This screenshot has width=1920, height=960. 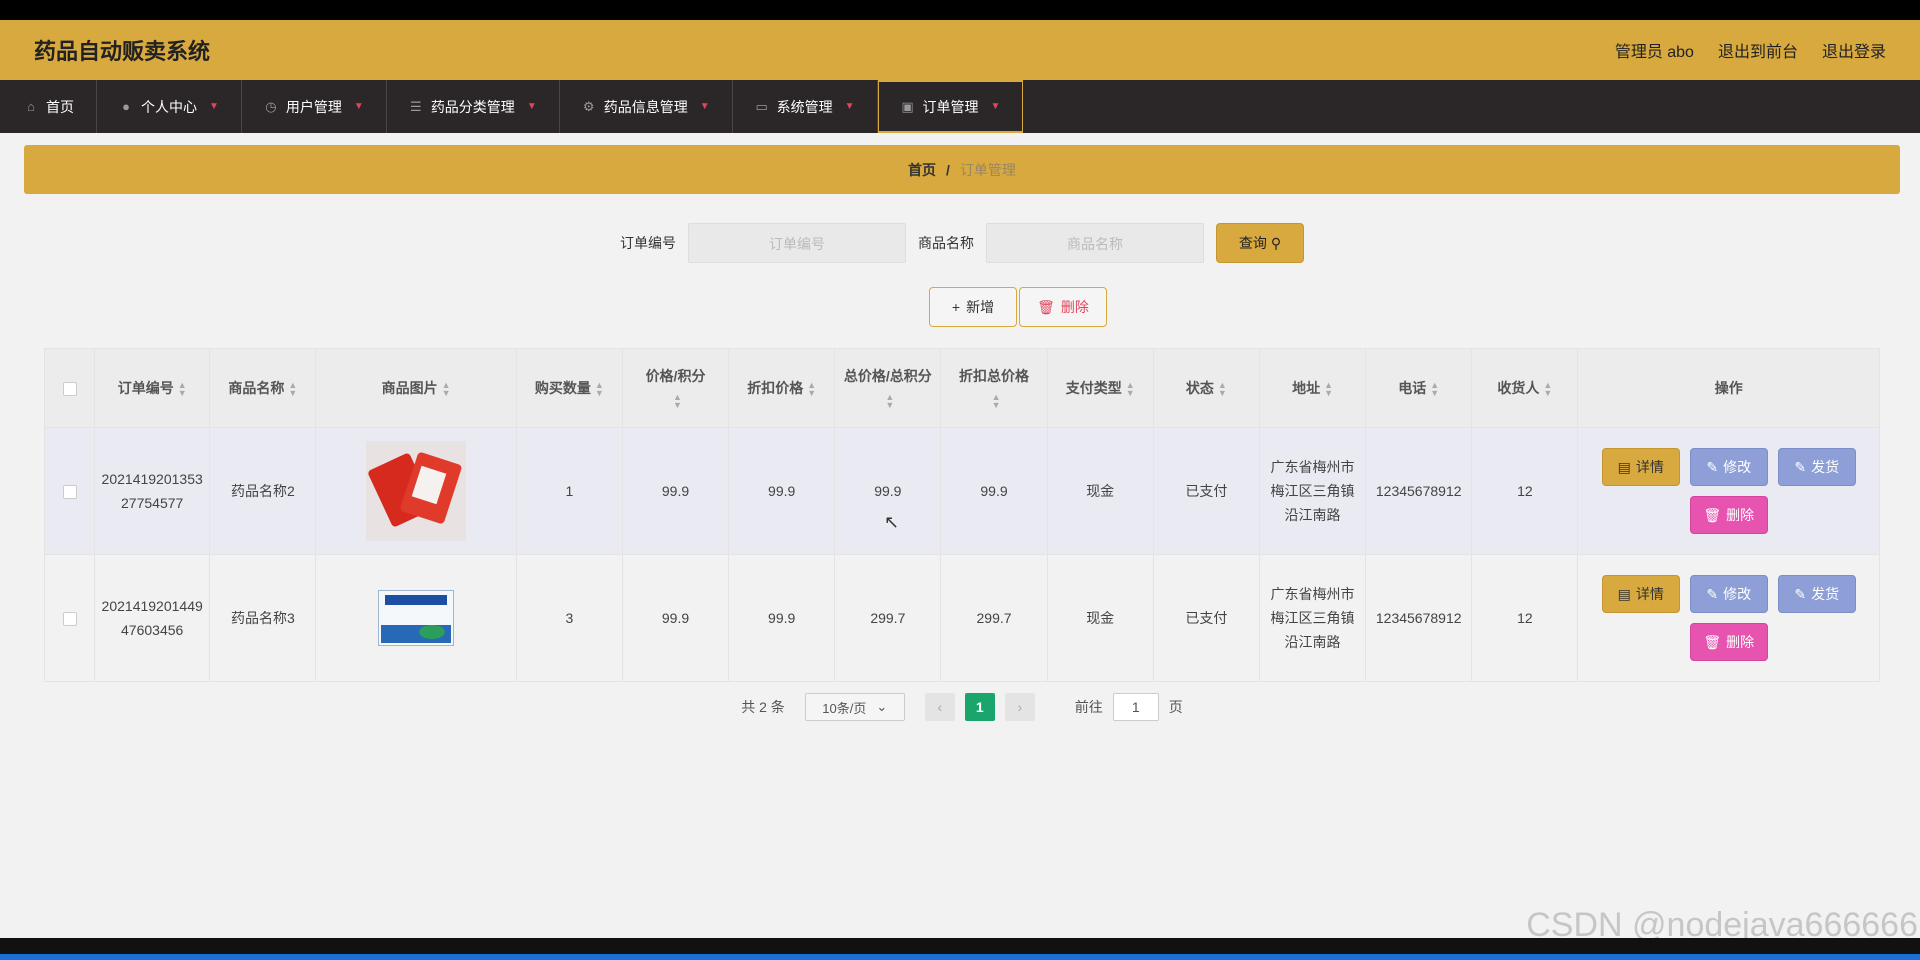 I want to click on order-no-input: 订单编号, so click(x=797, y=243).